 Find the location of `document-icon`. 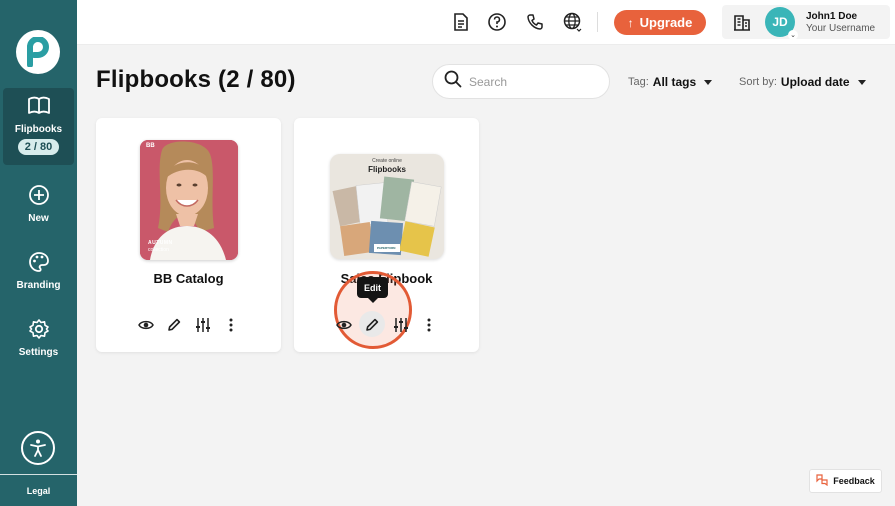

document-icon is located at coordinates (461, 22).